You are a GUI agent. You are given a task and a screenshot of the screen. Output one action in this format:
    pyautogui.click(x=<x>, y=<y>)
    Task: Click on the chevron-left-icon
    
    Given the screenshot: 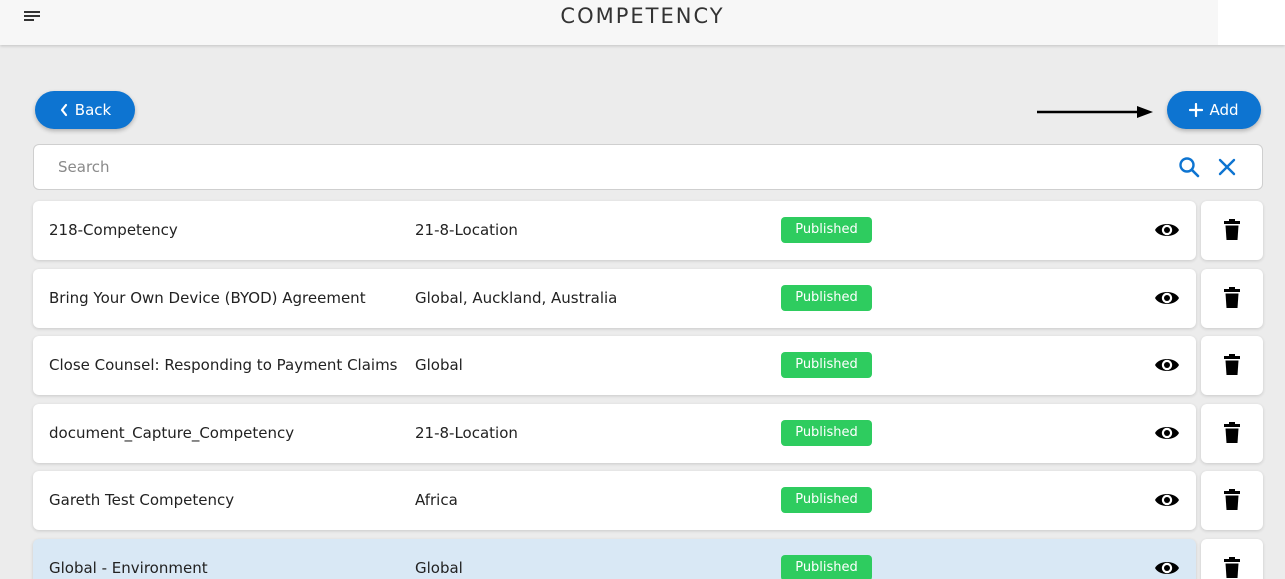 What is the action you would take?
    pyautogui.click(x=63, y=110)
    